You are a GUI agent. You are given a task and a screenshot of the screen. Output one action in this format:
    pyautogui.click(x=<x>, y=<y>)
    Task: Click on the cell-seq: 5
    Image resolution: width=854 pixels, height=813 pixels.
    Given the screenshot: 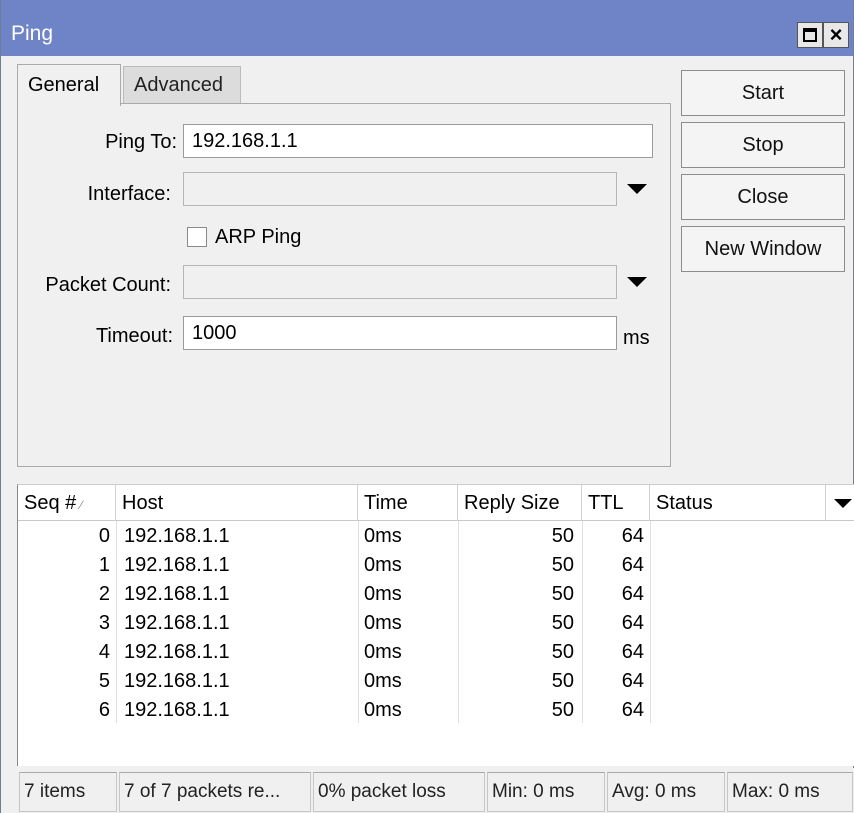 What is the action you would take?
    pyautogui.click(x=104, y=681)
    